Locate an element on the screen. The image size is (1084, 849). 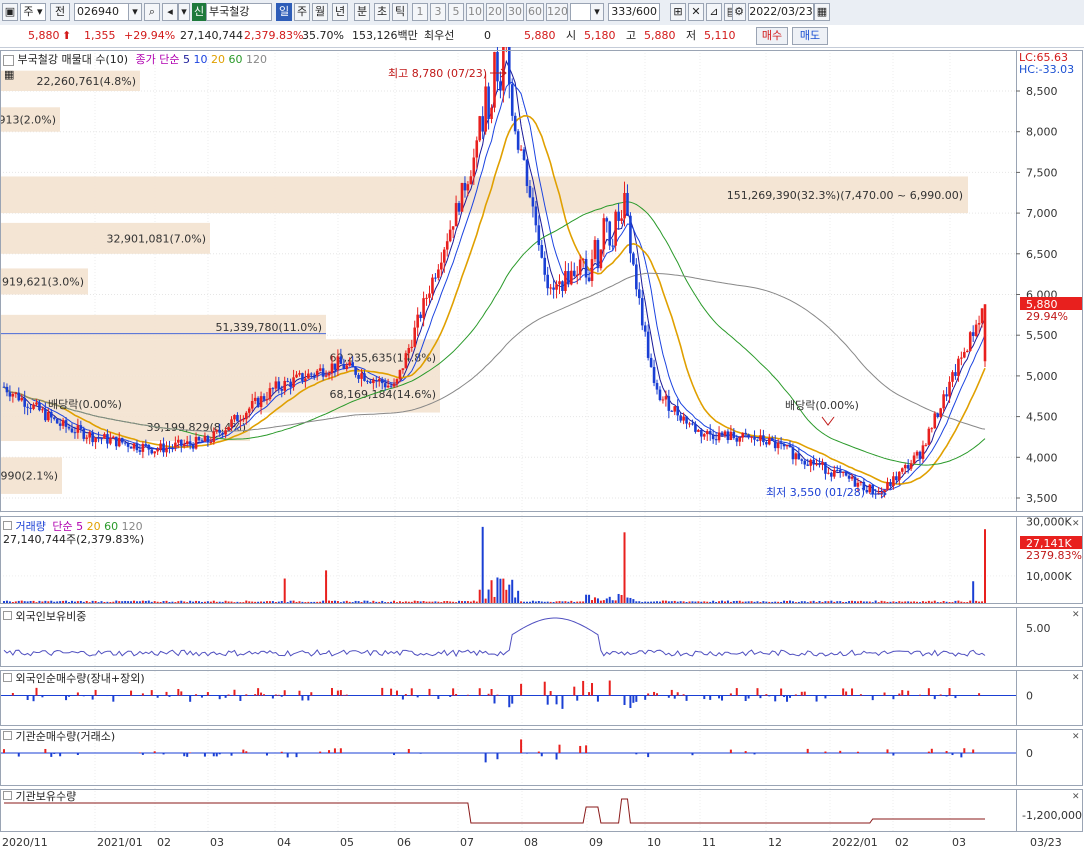
in-checkbox is located at coordinates (7, 735).